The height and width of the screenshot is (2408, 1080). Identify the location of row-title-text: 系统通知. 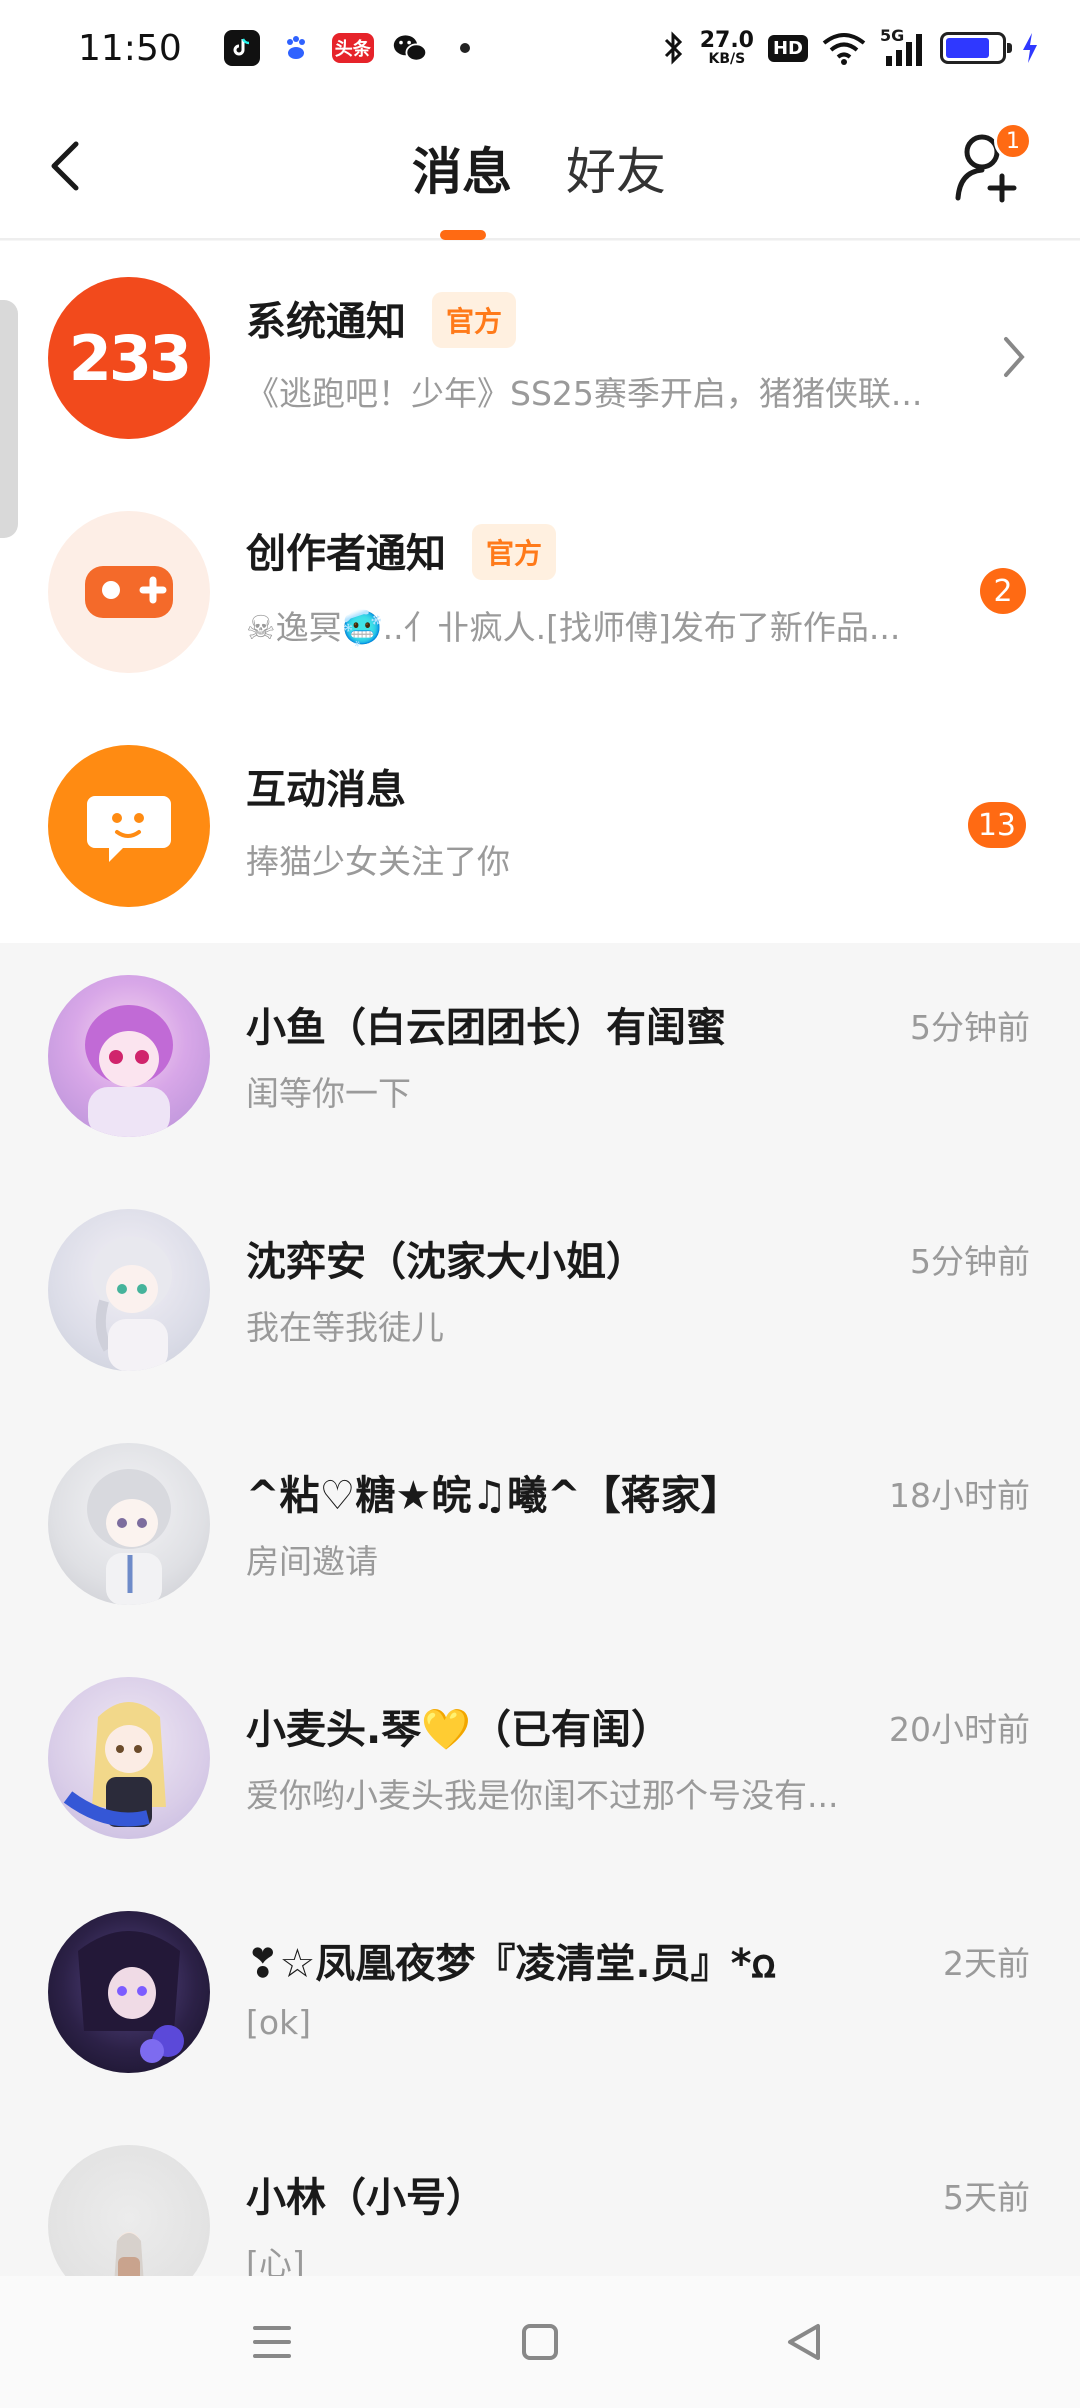
(326, 322).